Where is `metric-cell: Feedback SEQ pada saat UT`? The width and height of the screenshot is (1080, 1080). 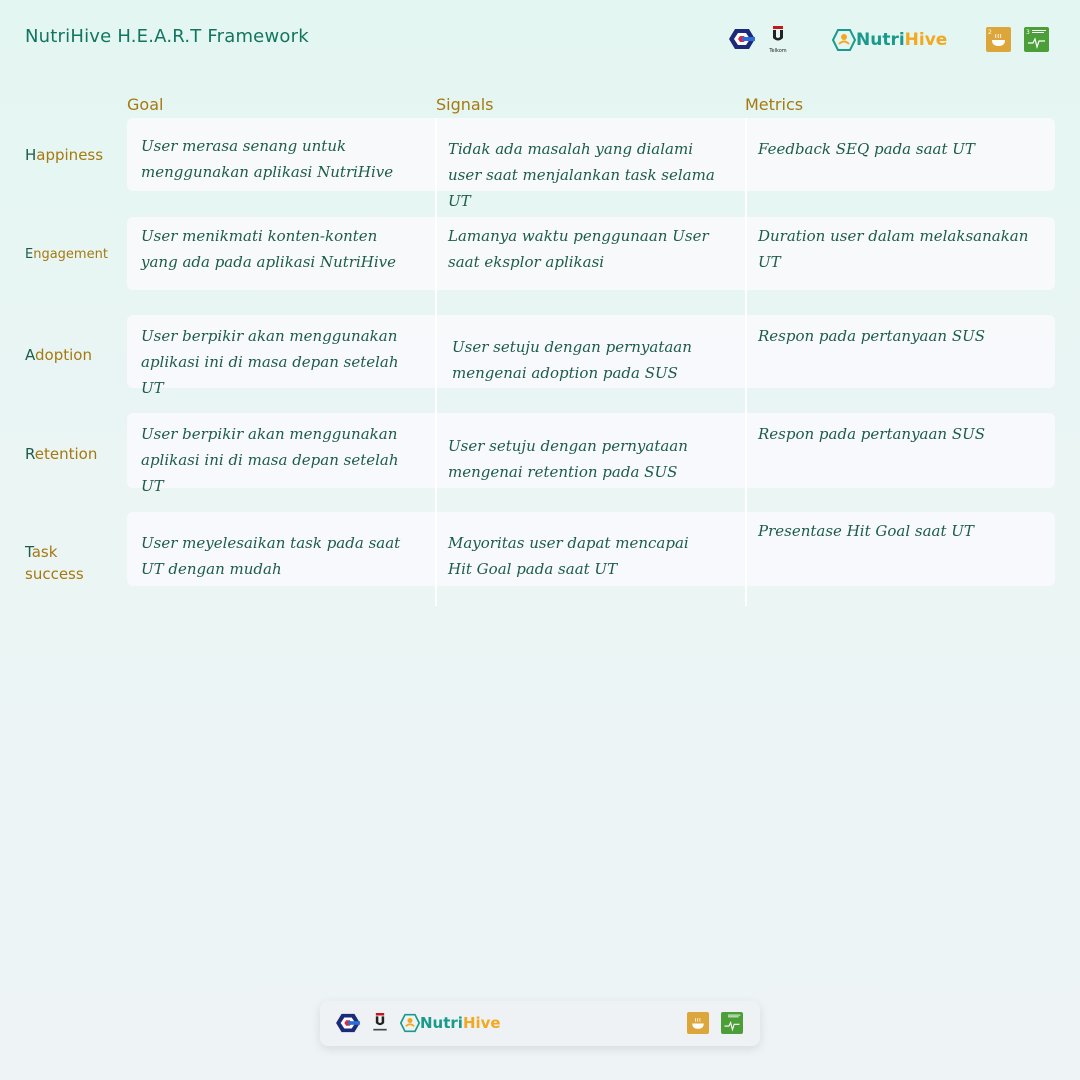
metric-cell: Feedback SEQ pada saat UT is located at coordinates (866, 149).